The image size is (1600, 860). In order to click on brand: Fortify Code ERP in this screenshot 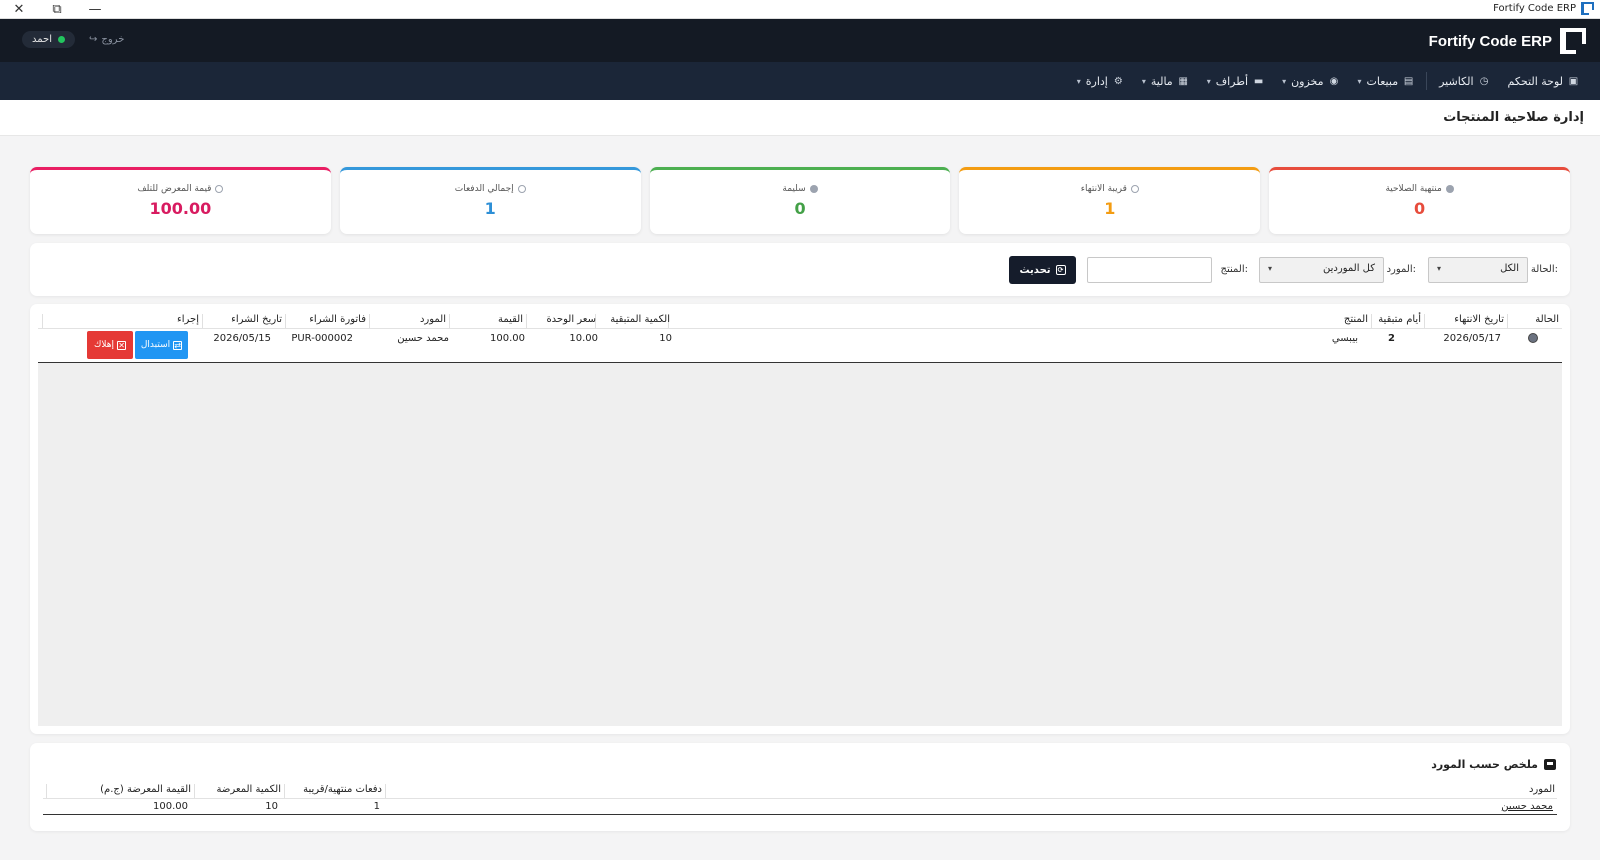, I will do `click(1507, 41)`.